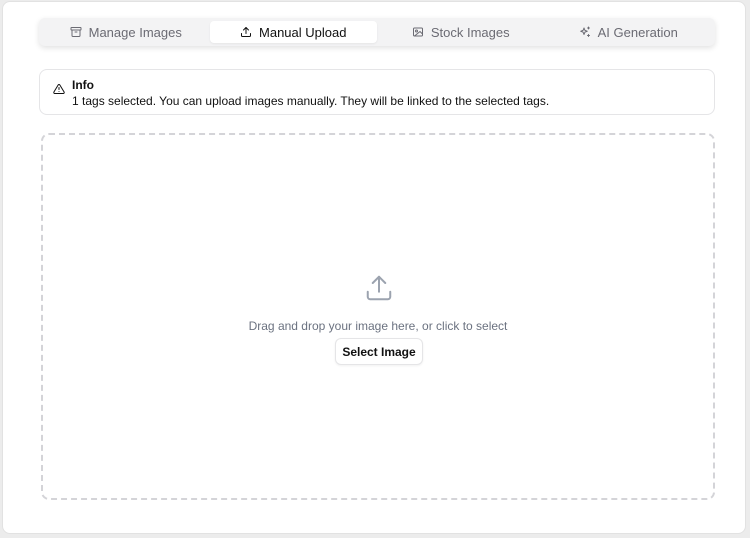 The height and width of the screenshot is (538, 750). I want to click on info-title: Info, so click(83, 85).